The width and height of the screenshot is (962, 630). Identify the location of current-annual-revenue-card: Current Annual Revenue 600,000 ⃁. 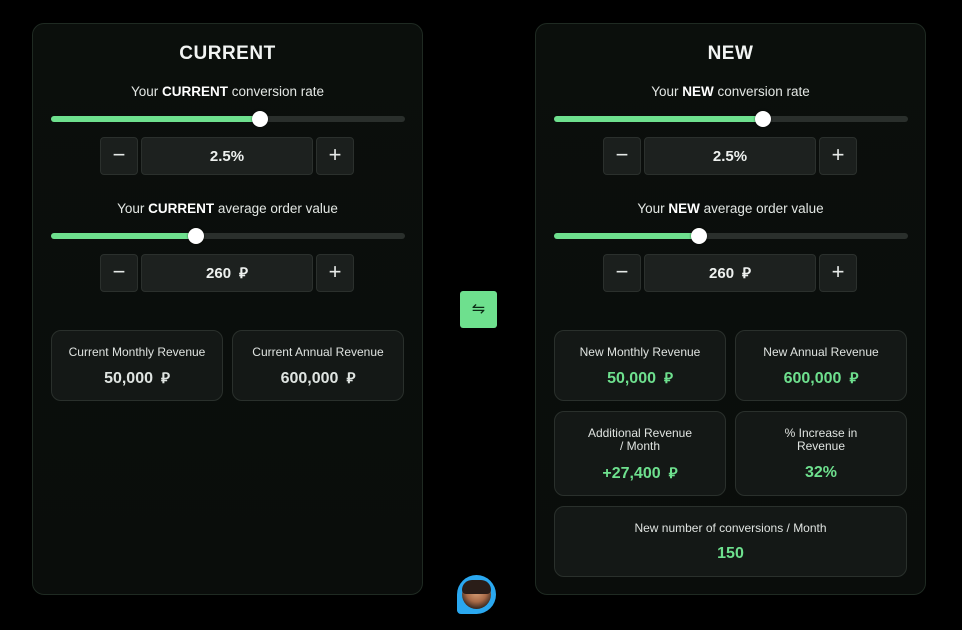
(318, 365).